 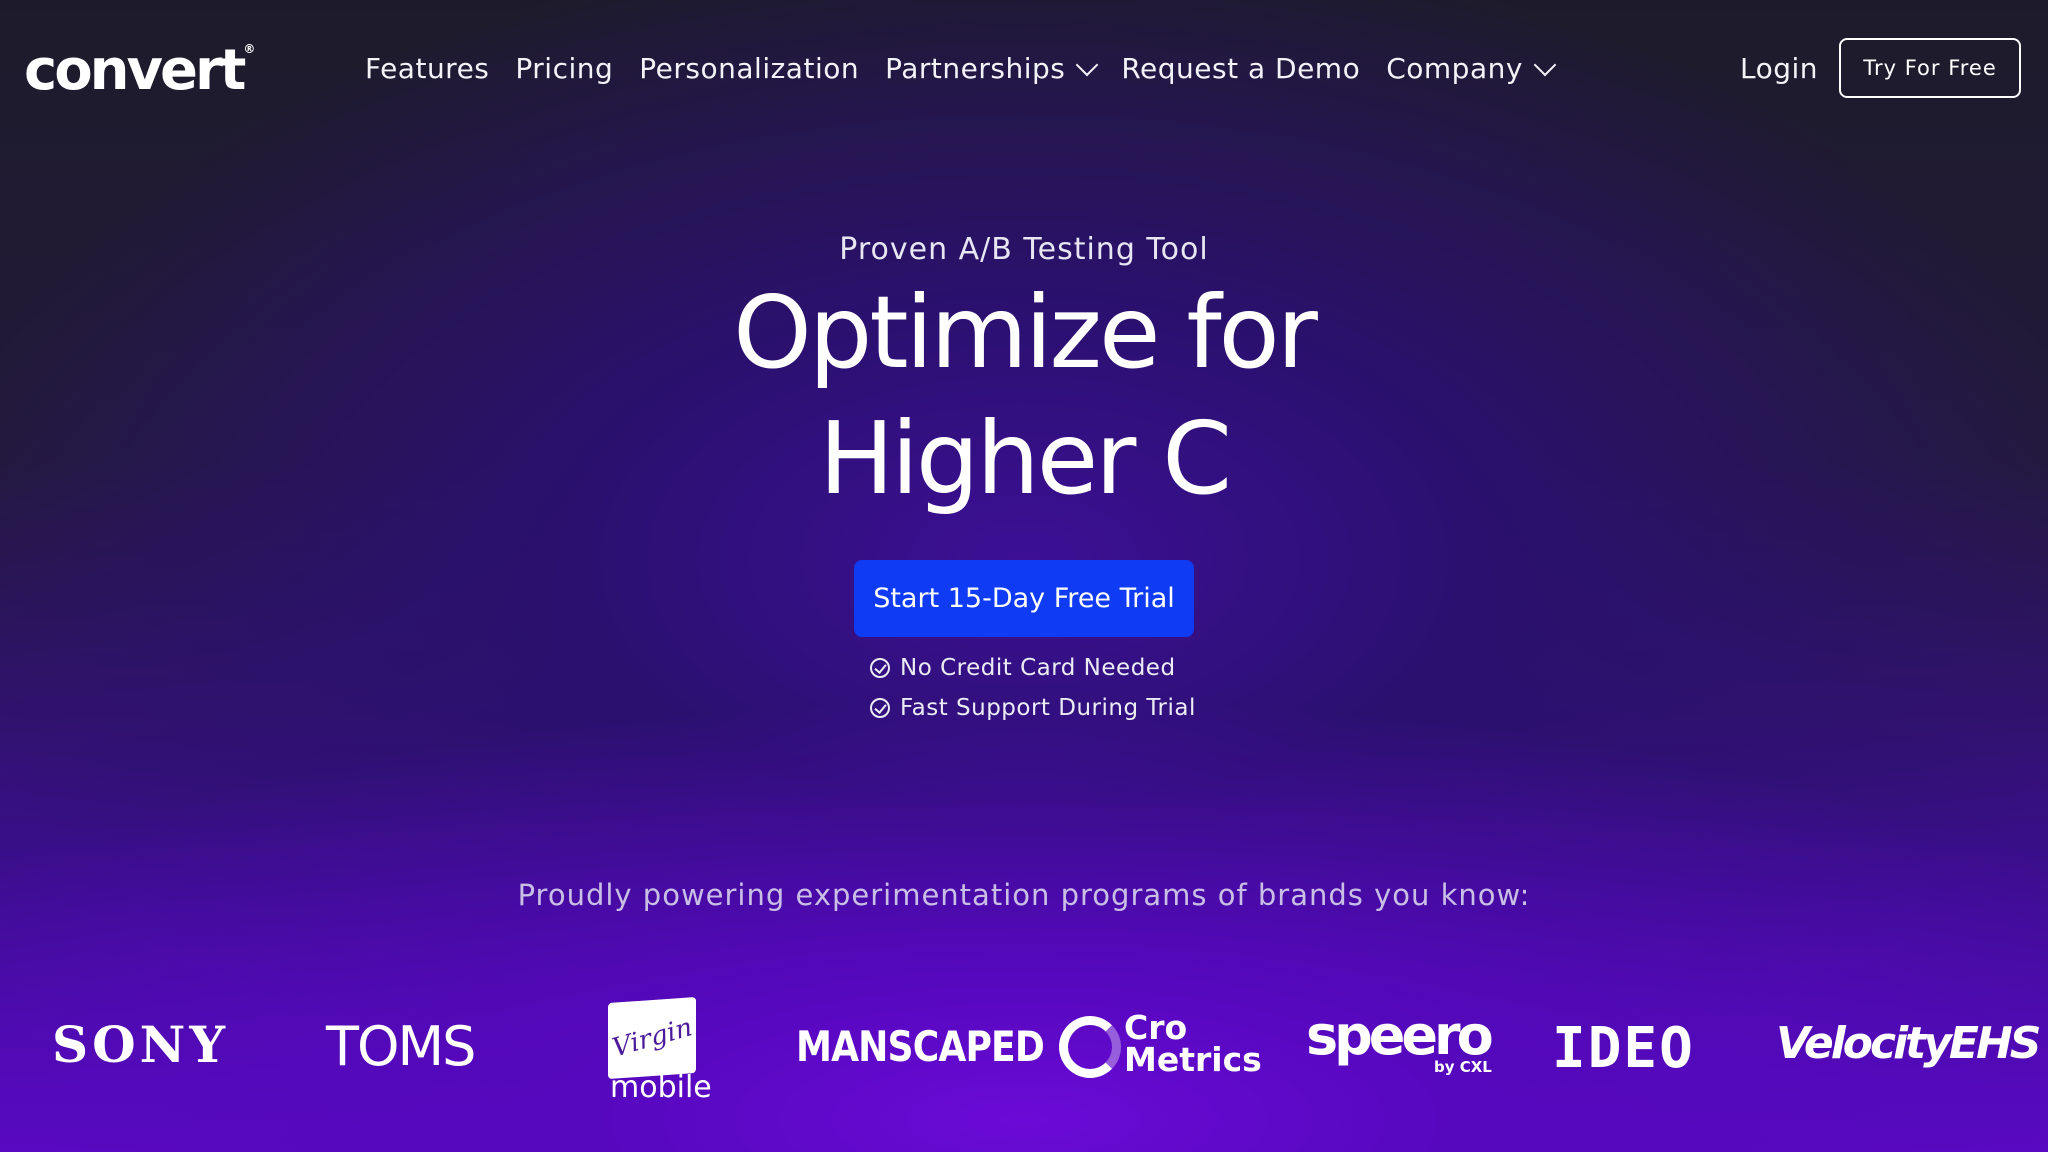 What do you see at coordinates (1048, 708) in the screenshot?
I see `benefit-label: Fast Support During Trial` at bounding box center [1048, 708].